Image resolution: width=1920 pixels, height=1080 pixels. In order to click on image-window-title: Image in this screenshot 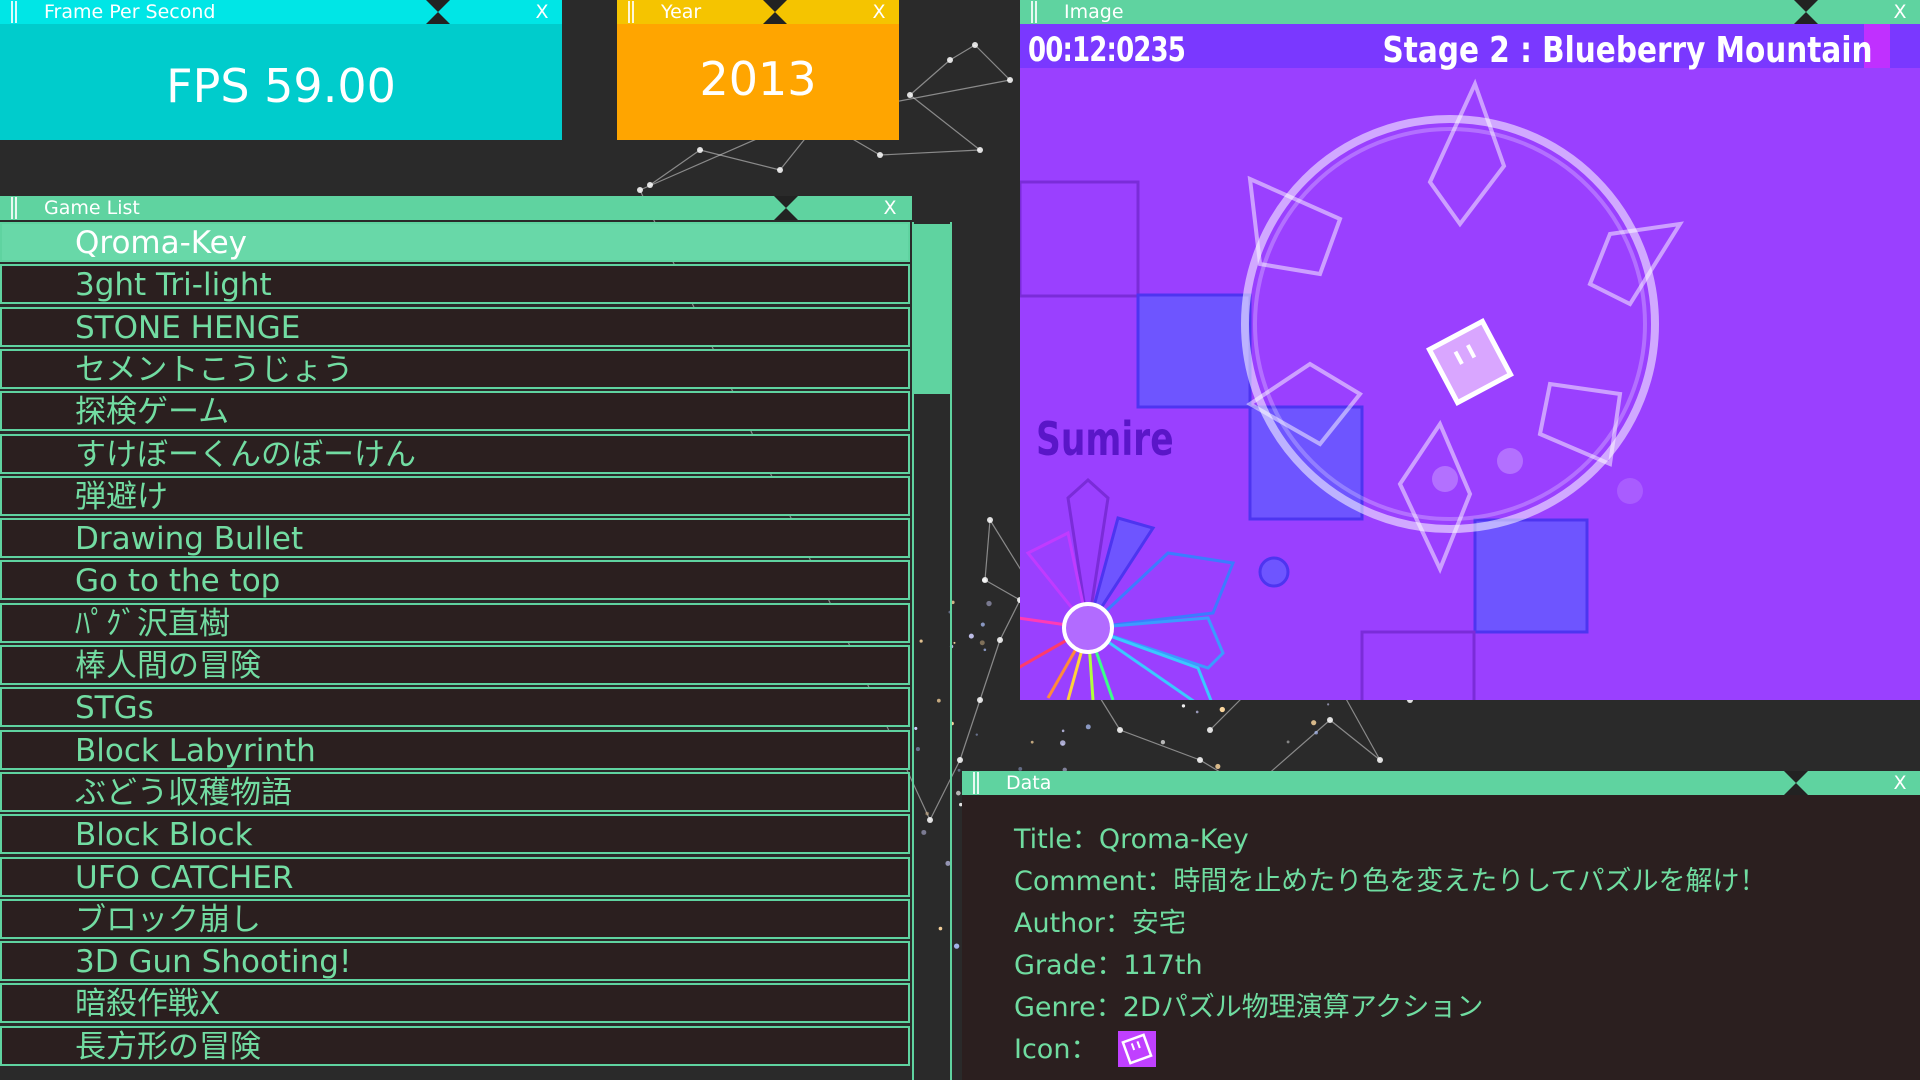, I will do `click(1094, 12)`.